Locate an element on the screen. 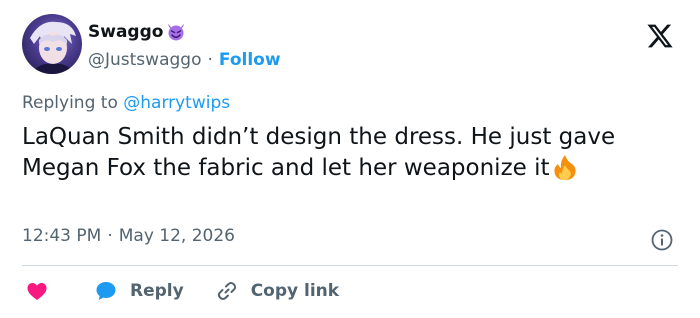 This screenshot has width=700, height=318. avatar is located at coordinates (52, 44).